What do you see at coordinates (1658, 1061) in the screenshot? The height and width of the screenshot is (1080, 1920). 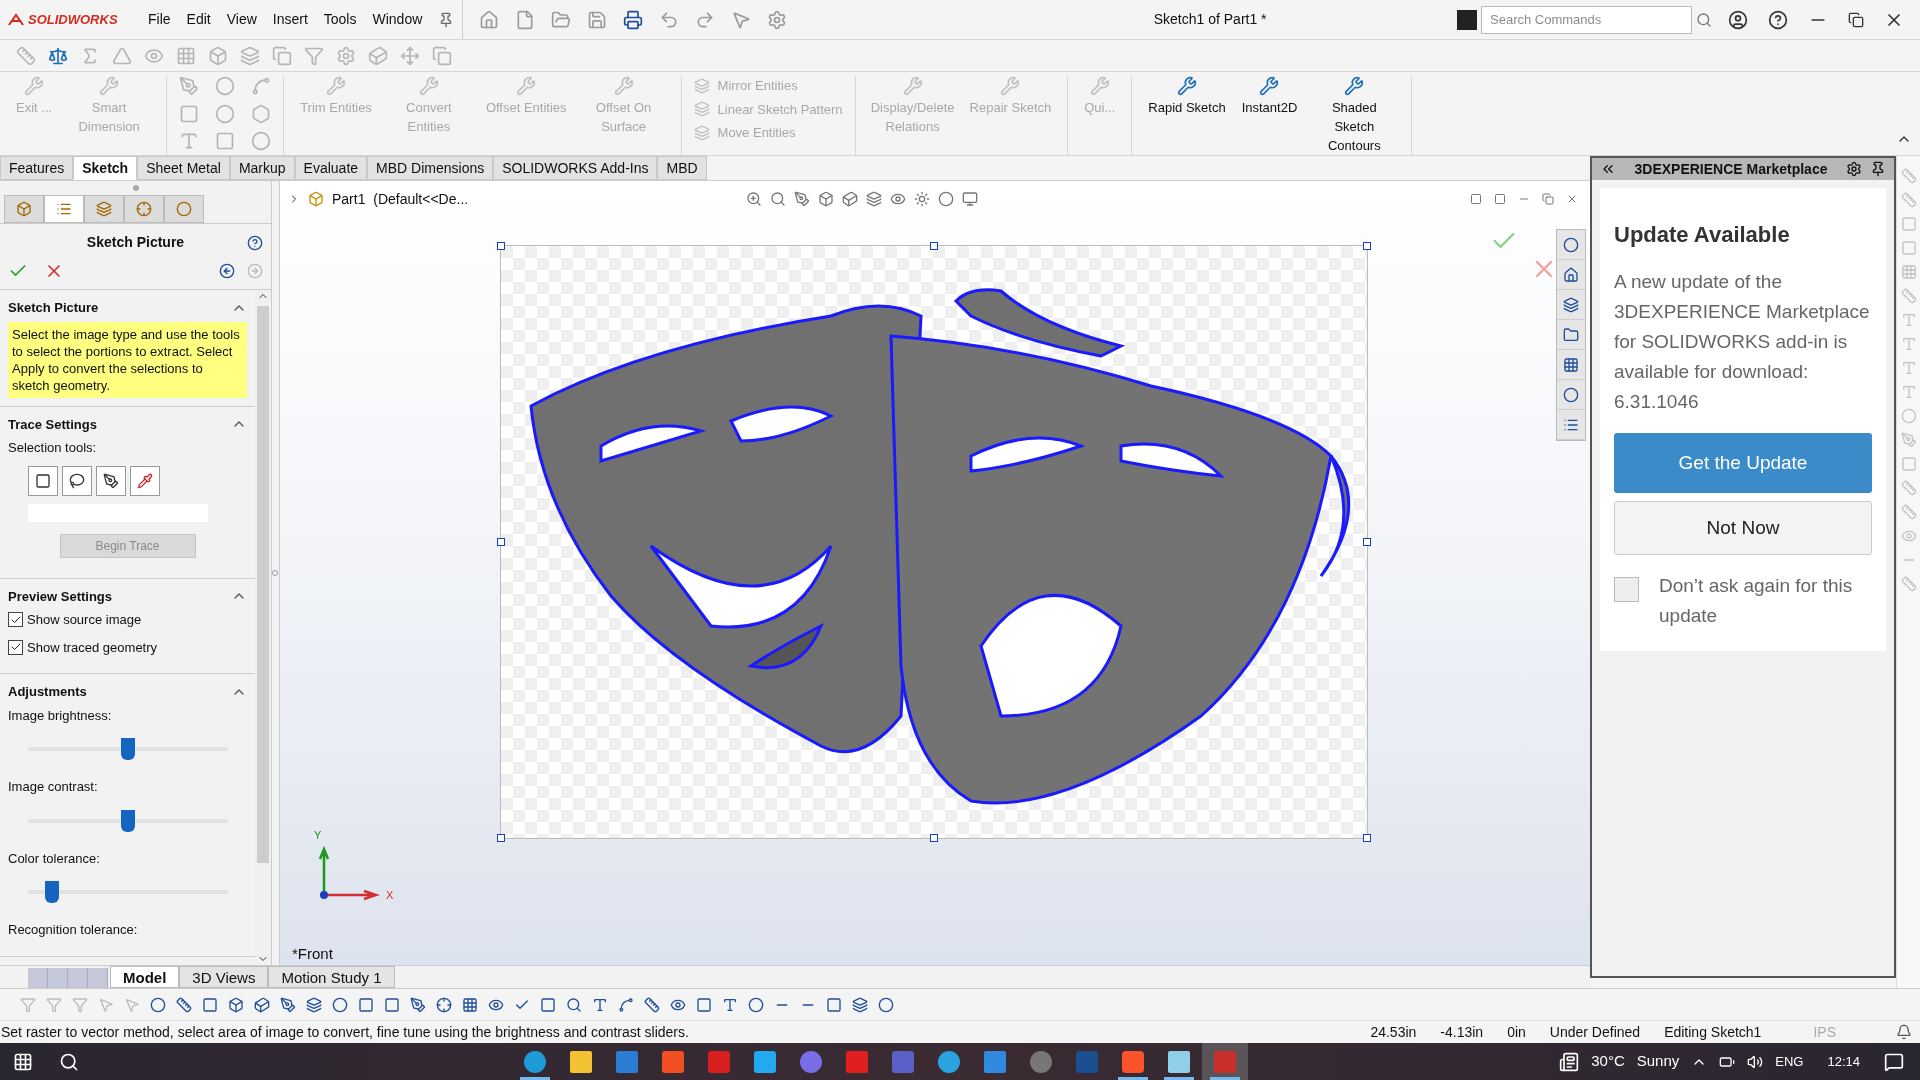 I see `weather-condition: Sunny` at bounding box center [1658, 1061].